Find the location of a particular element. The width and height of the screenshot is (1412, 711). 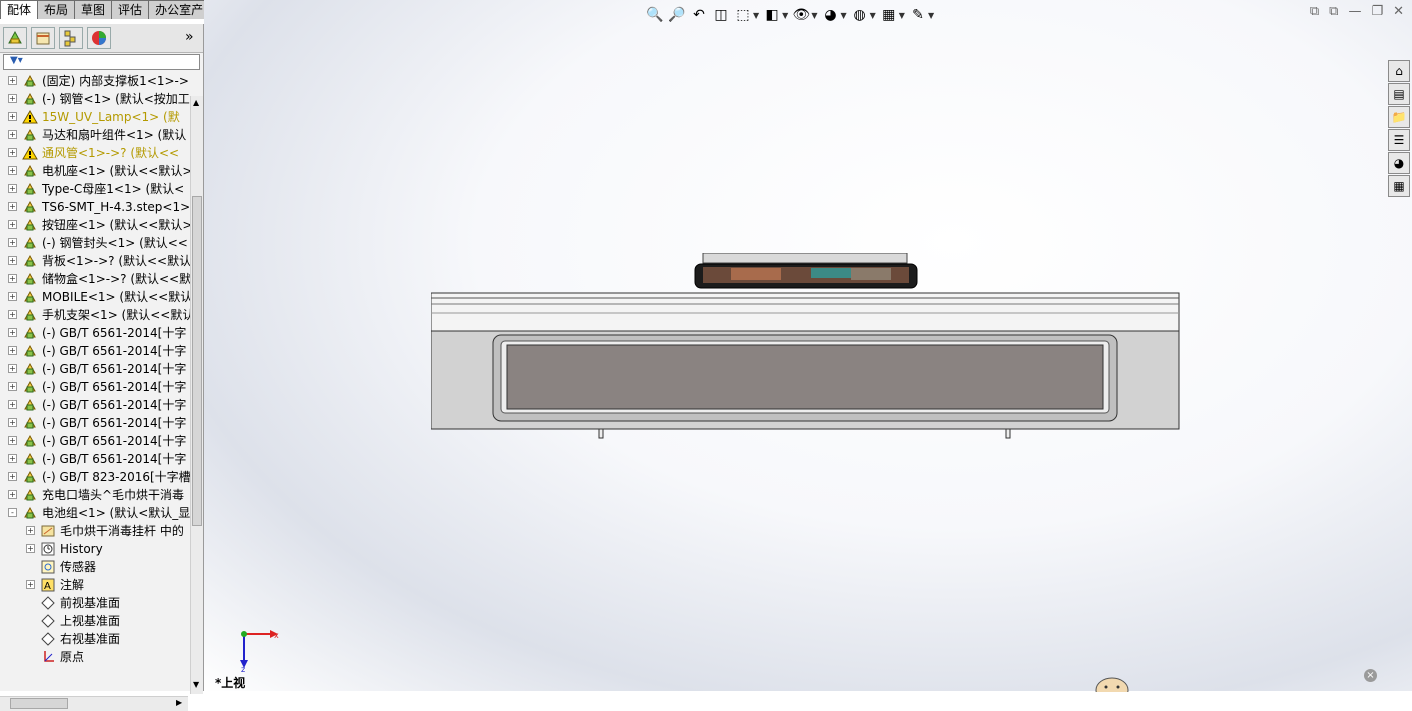

tree-item: 前视基准面 is located at coordinates (95, 603).